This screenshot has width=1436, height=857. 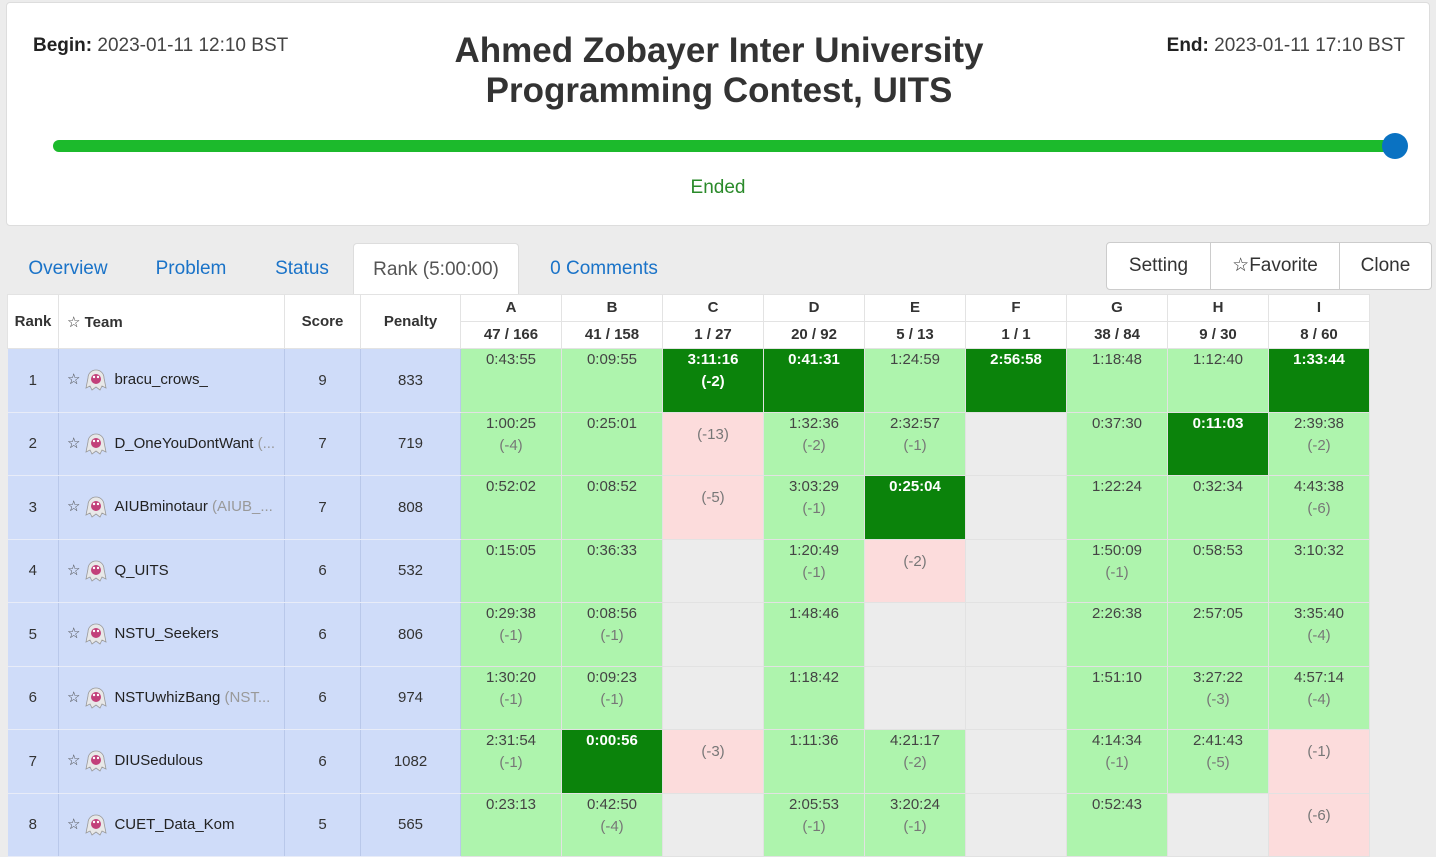 I want to click on problem-result-cell: 1:24:59, so click(x=915, y=380).